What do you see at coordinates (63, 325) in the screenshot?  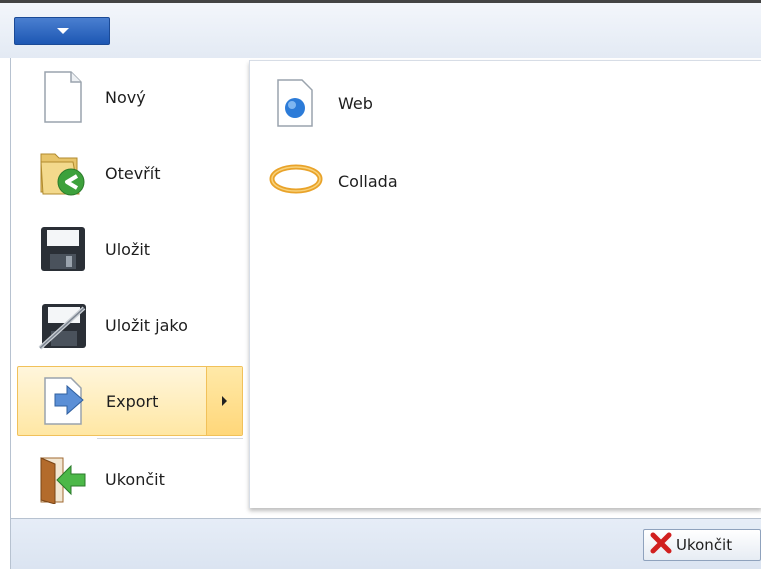 I see `save-as-disk-icon` at bounding box center [63, 325].